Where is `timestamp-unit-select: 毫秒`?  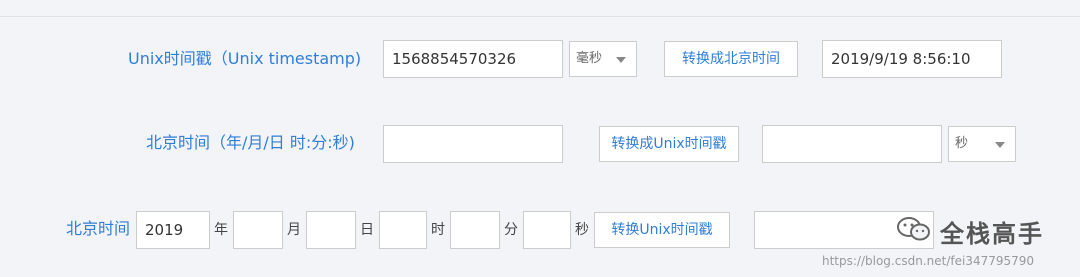 timestamp-unit-select: 毫秒 is located at coordinates (603, 59).